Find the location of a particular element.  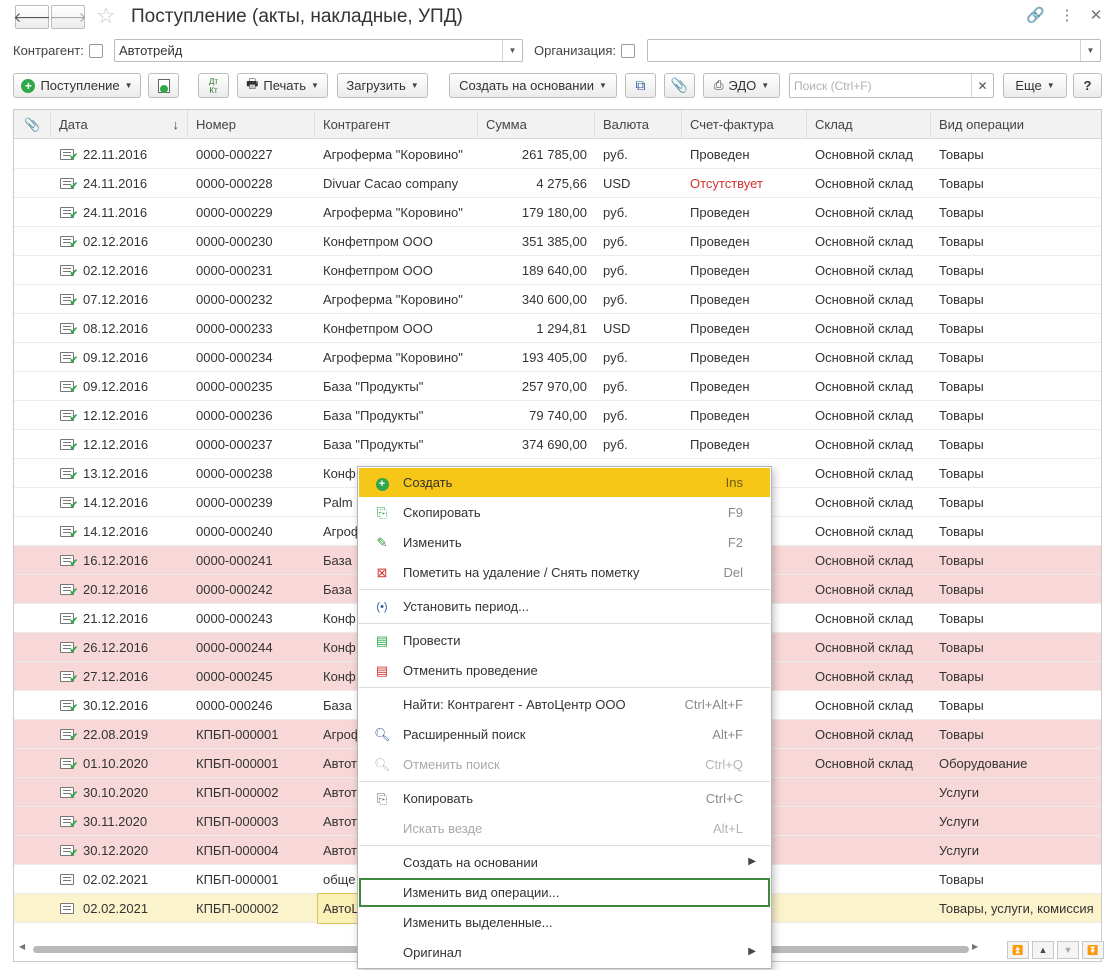

dtkt-button: Дт Кт is located at coordinates (213, 85).